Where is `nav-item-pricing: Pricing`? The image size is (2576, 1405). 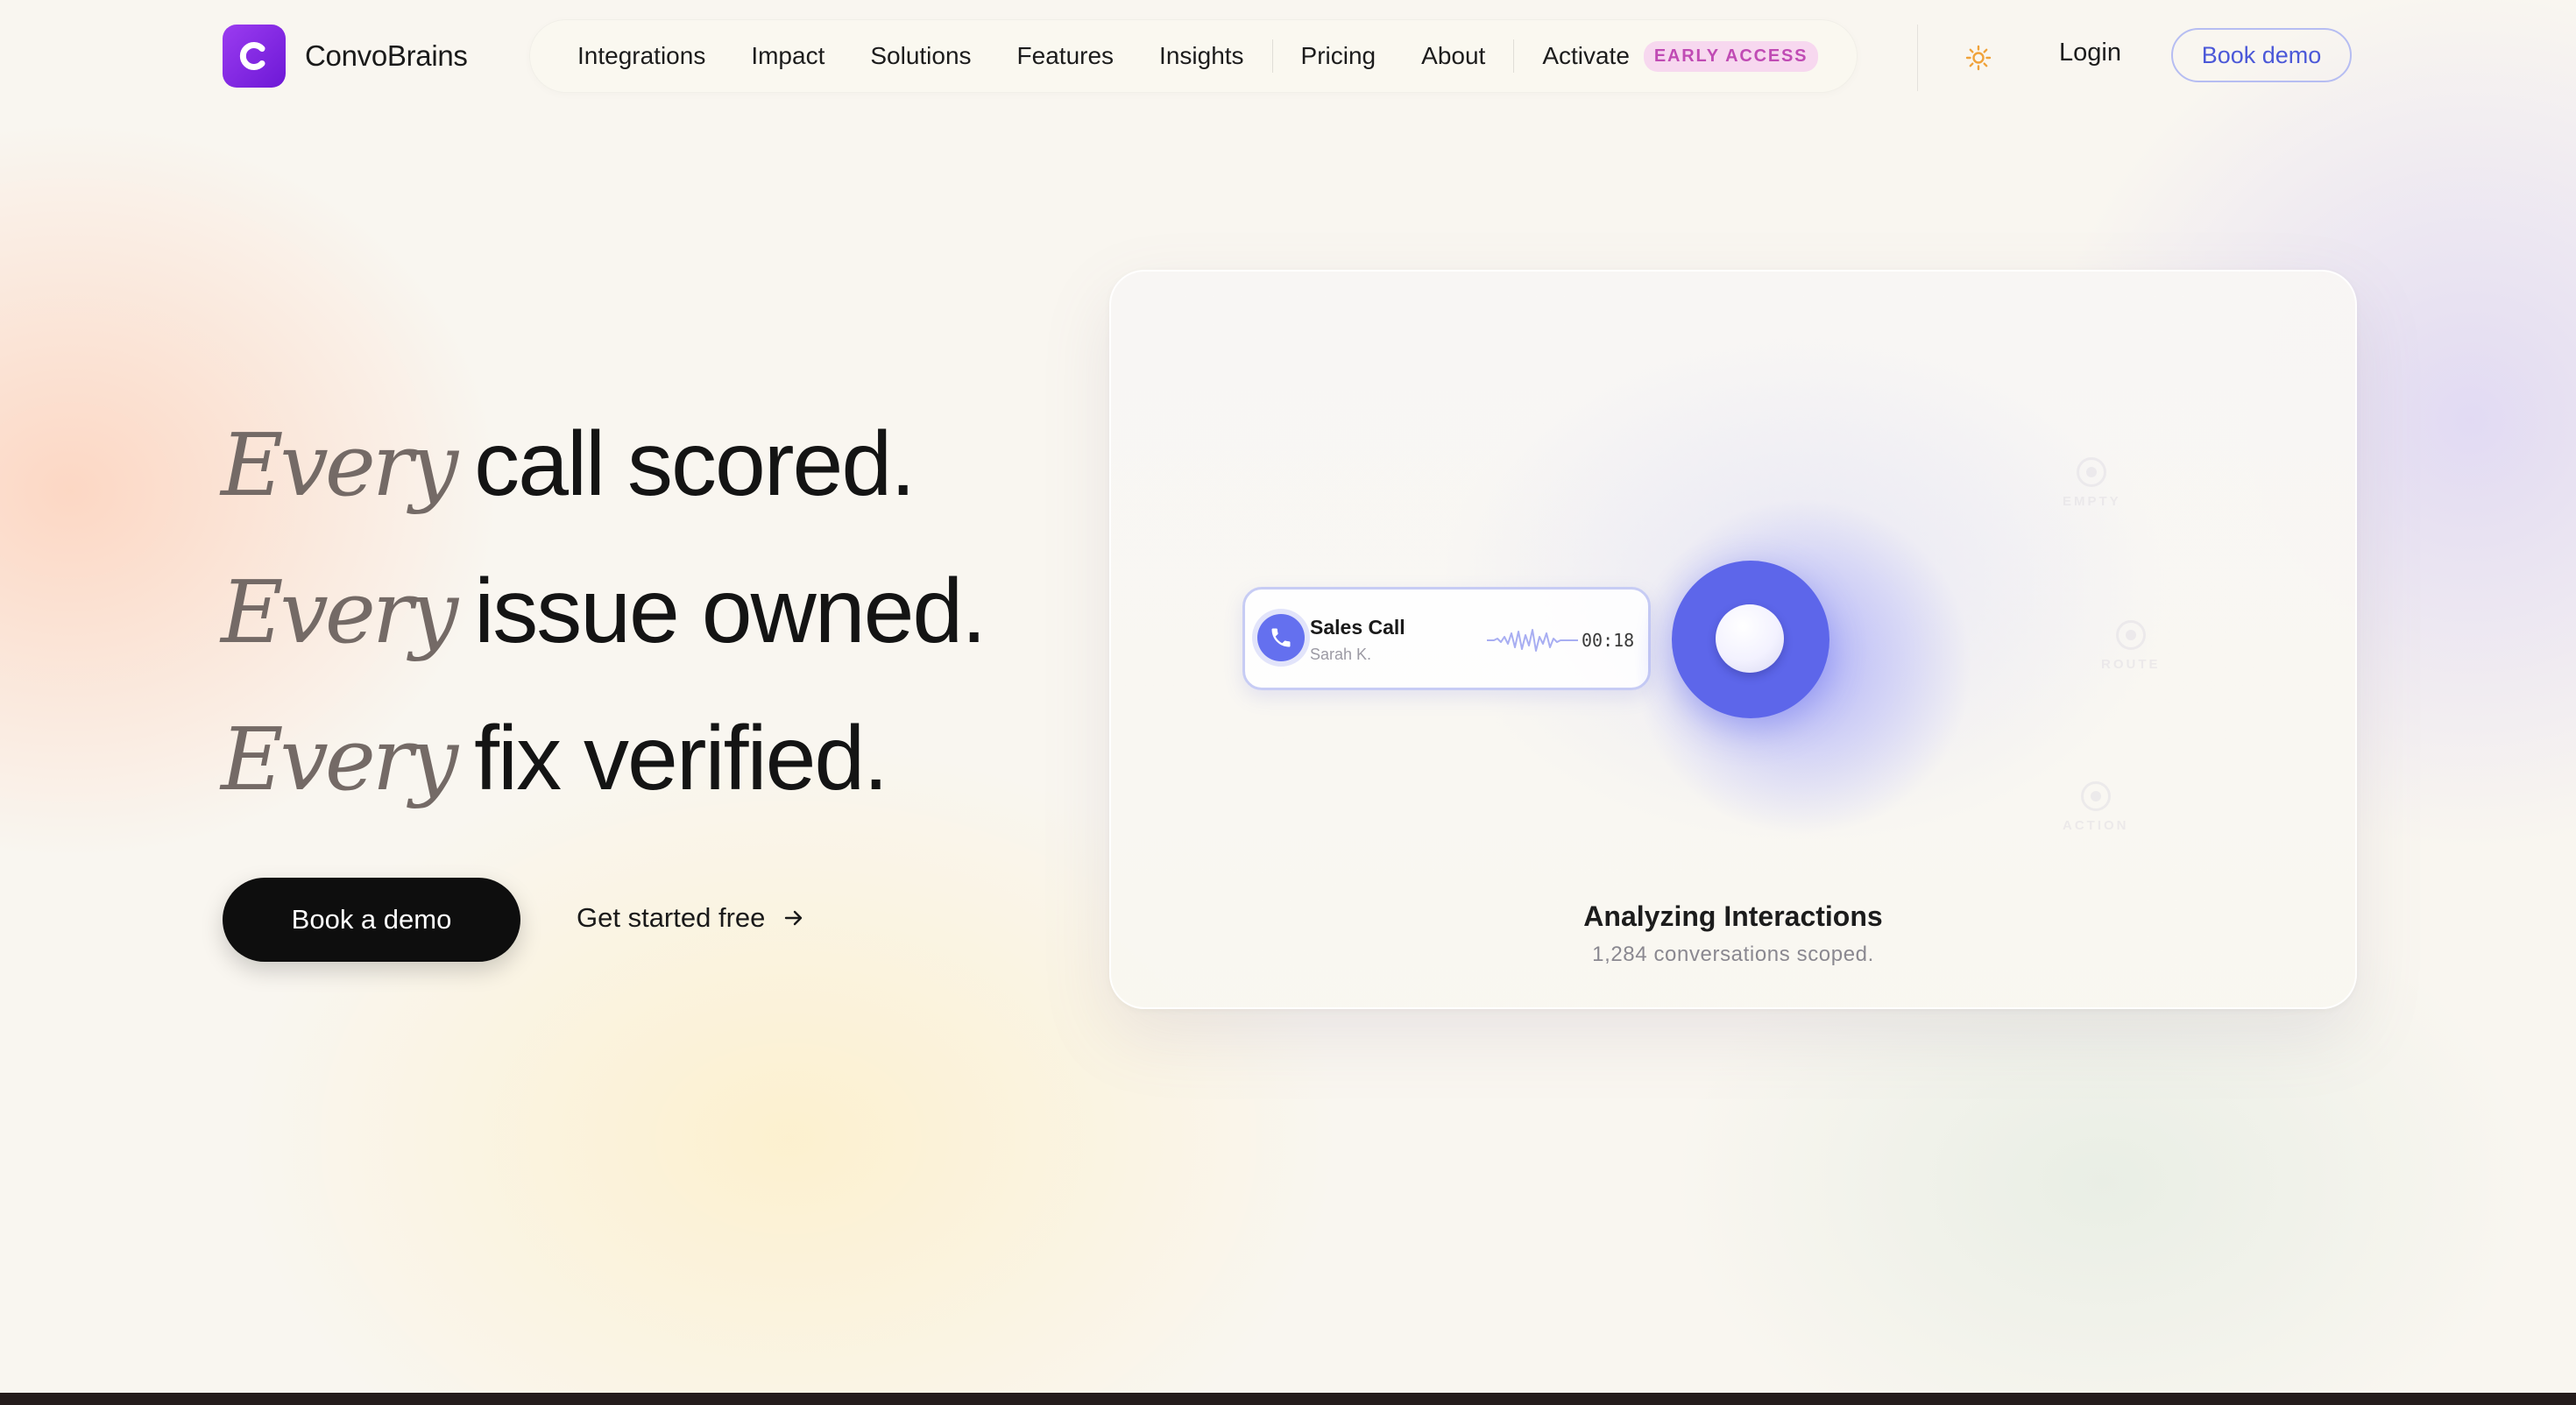
nav-item-pricing: Pricing is located at coordinates (1338, 56).